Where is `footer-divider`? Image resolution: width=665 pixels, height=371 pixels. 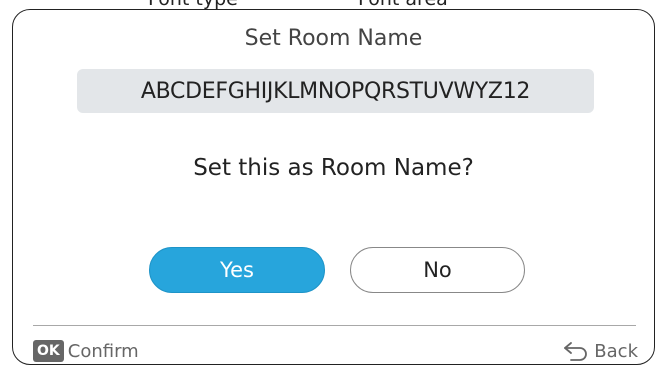 footer-divider is located at coordinates (334, 325).